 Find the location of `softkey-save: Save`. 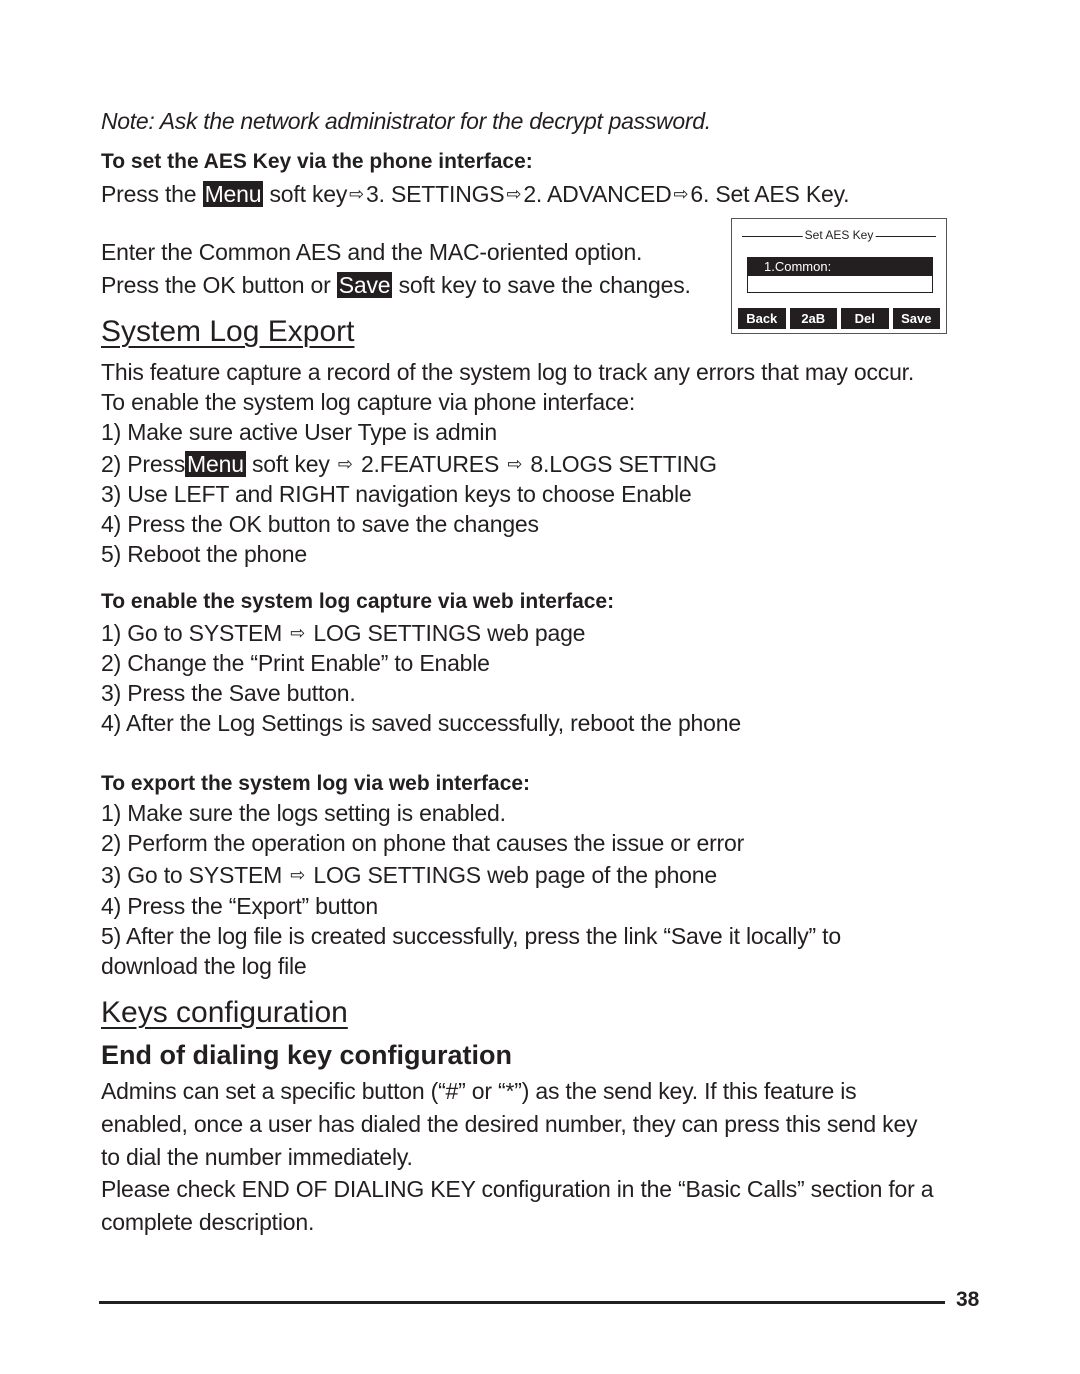

softkey-save: Save is located at coordinates (916, 318).